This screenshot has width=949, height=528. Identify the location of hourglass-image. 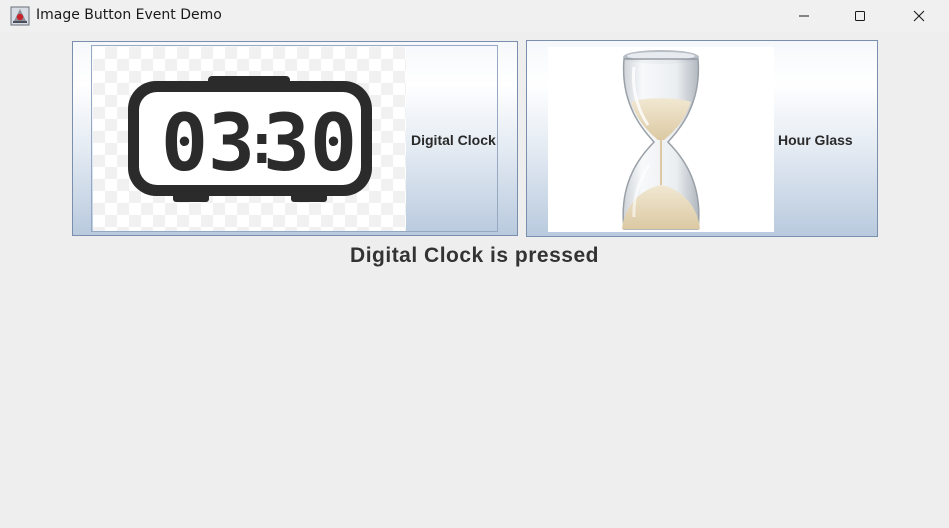
(661, 139).